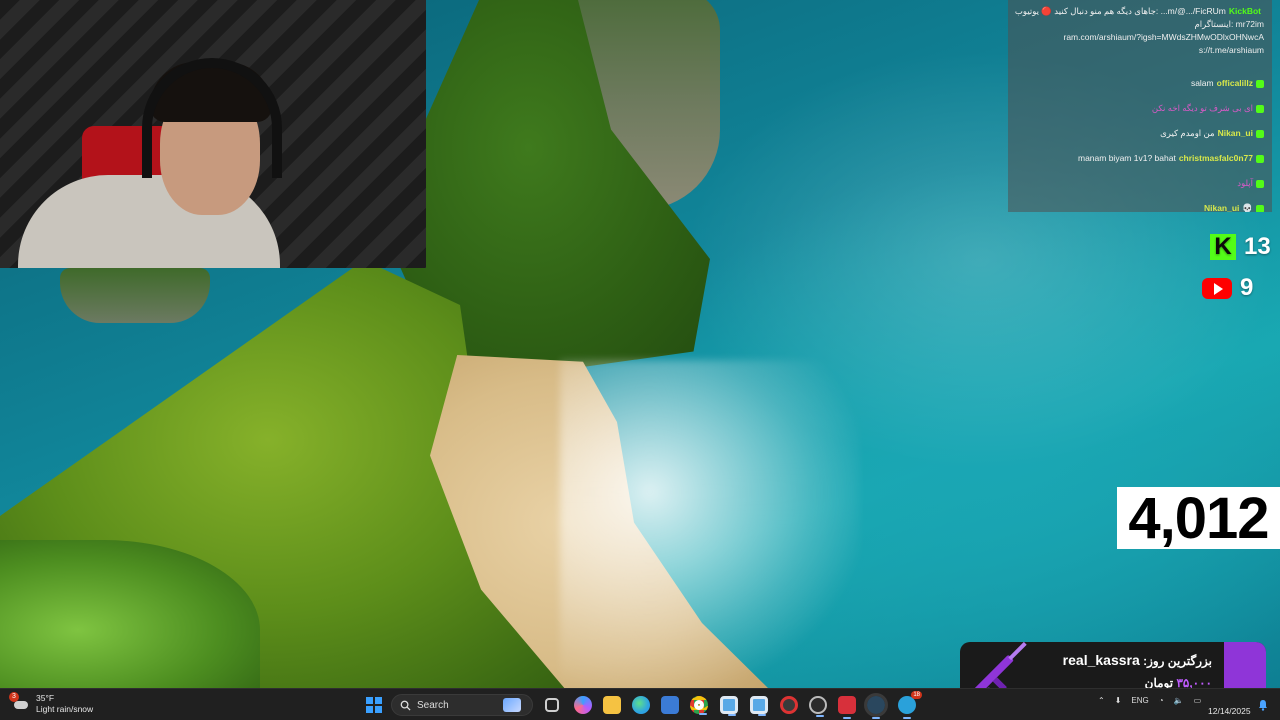  What do you see at coordinates (1161, 700) in the screenshot?
I see `wifi-icon: ◔` at bounding box center [1161, 700].